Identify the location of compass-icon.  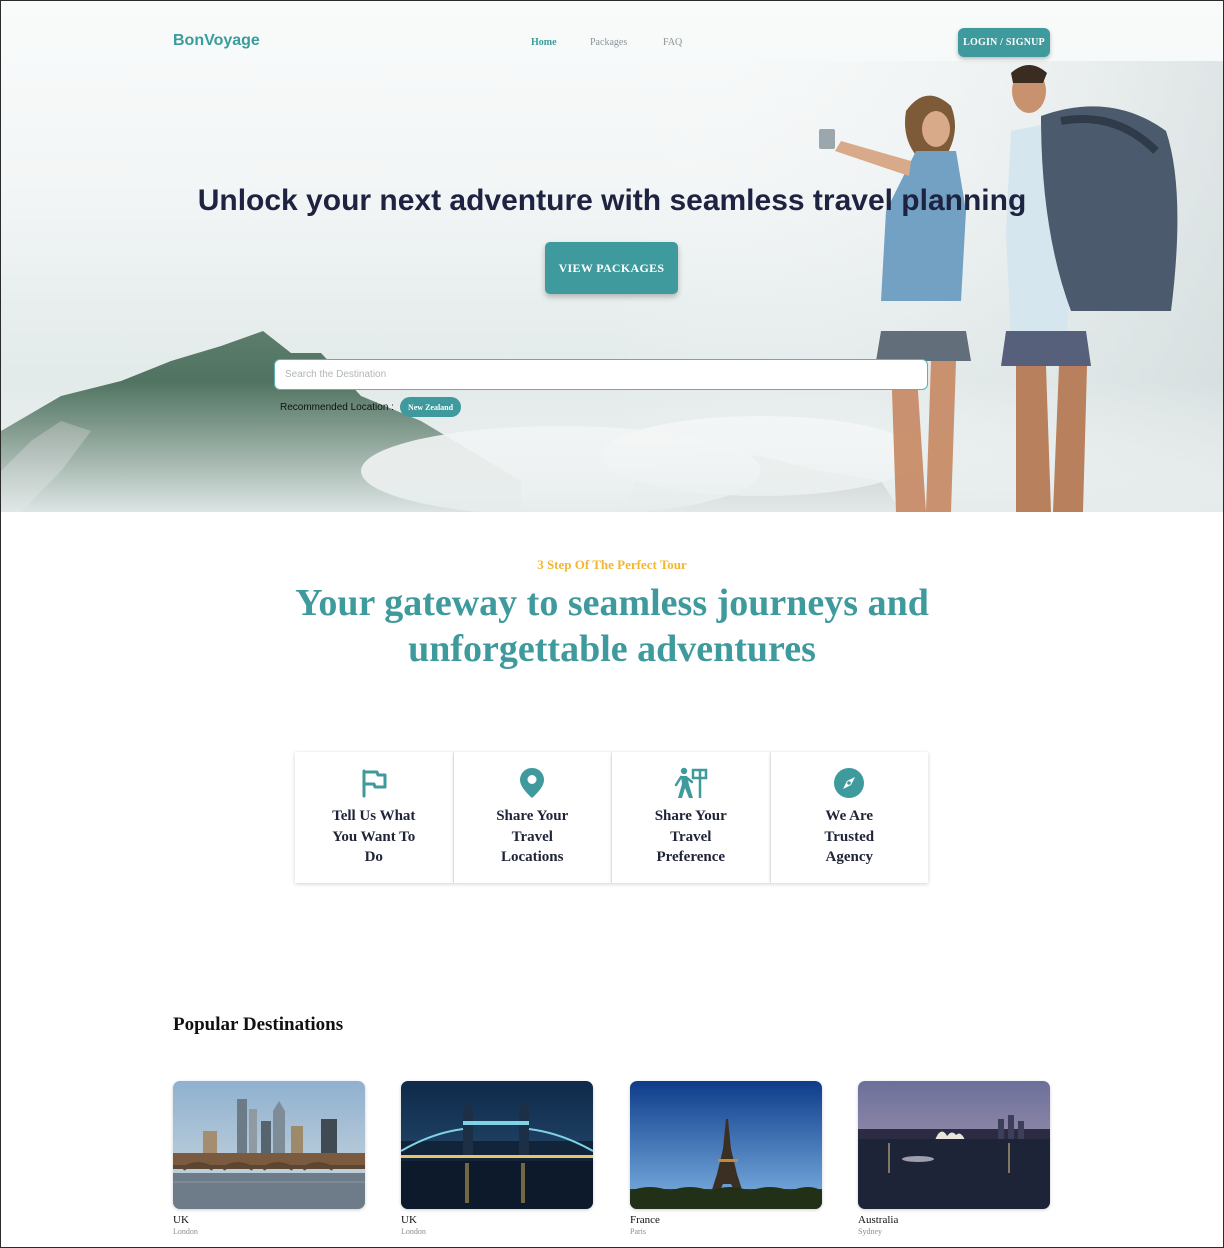
(850, 783).